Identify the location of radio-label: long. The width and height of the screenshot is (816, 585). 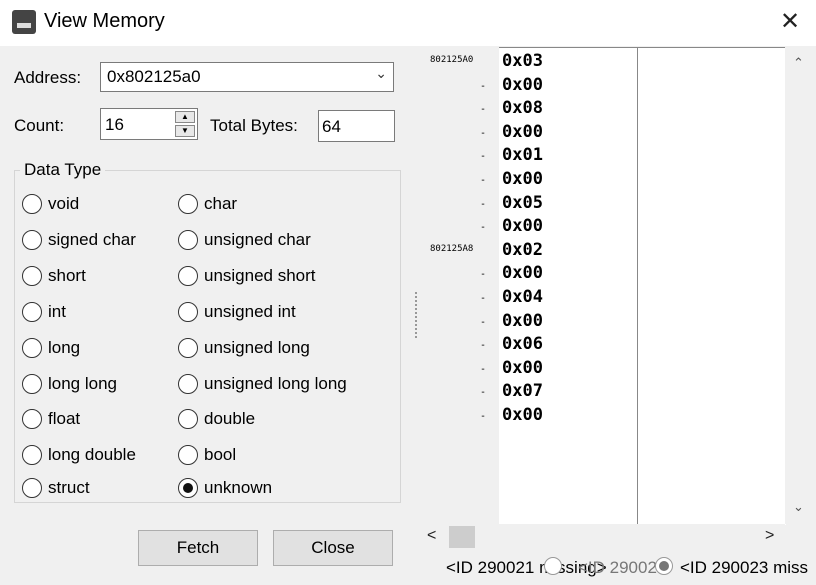
(64, 347).